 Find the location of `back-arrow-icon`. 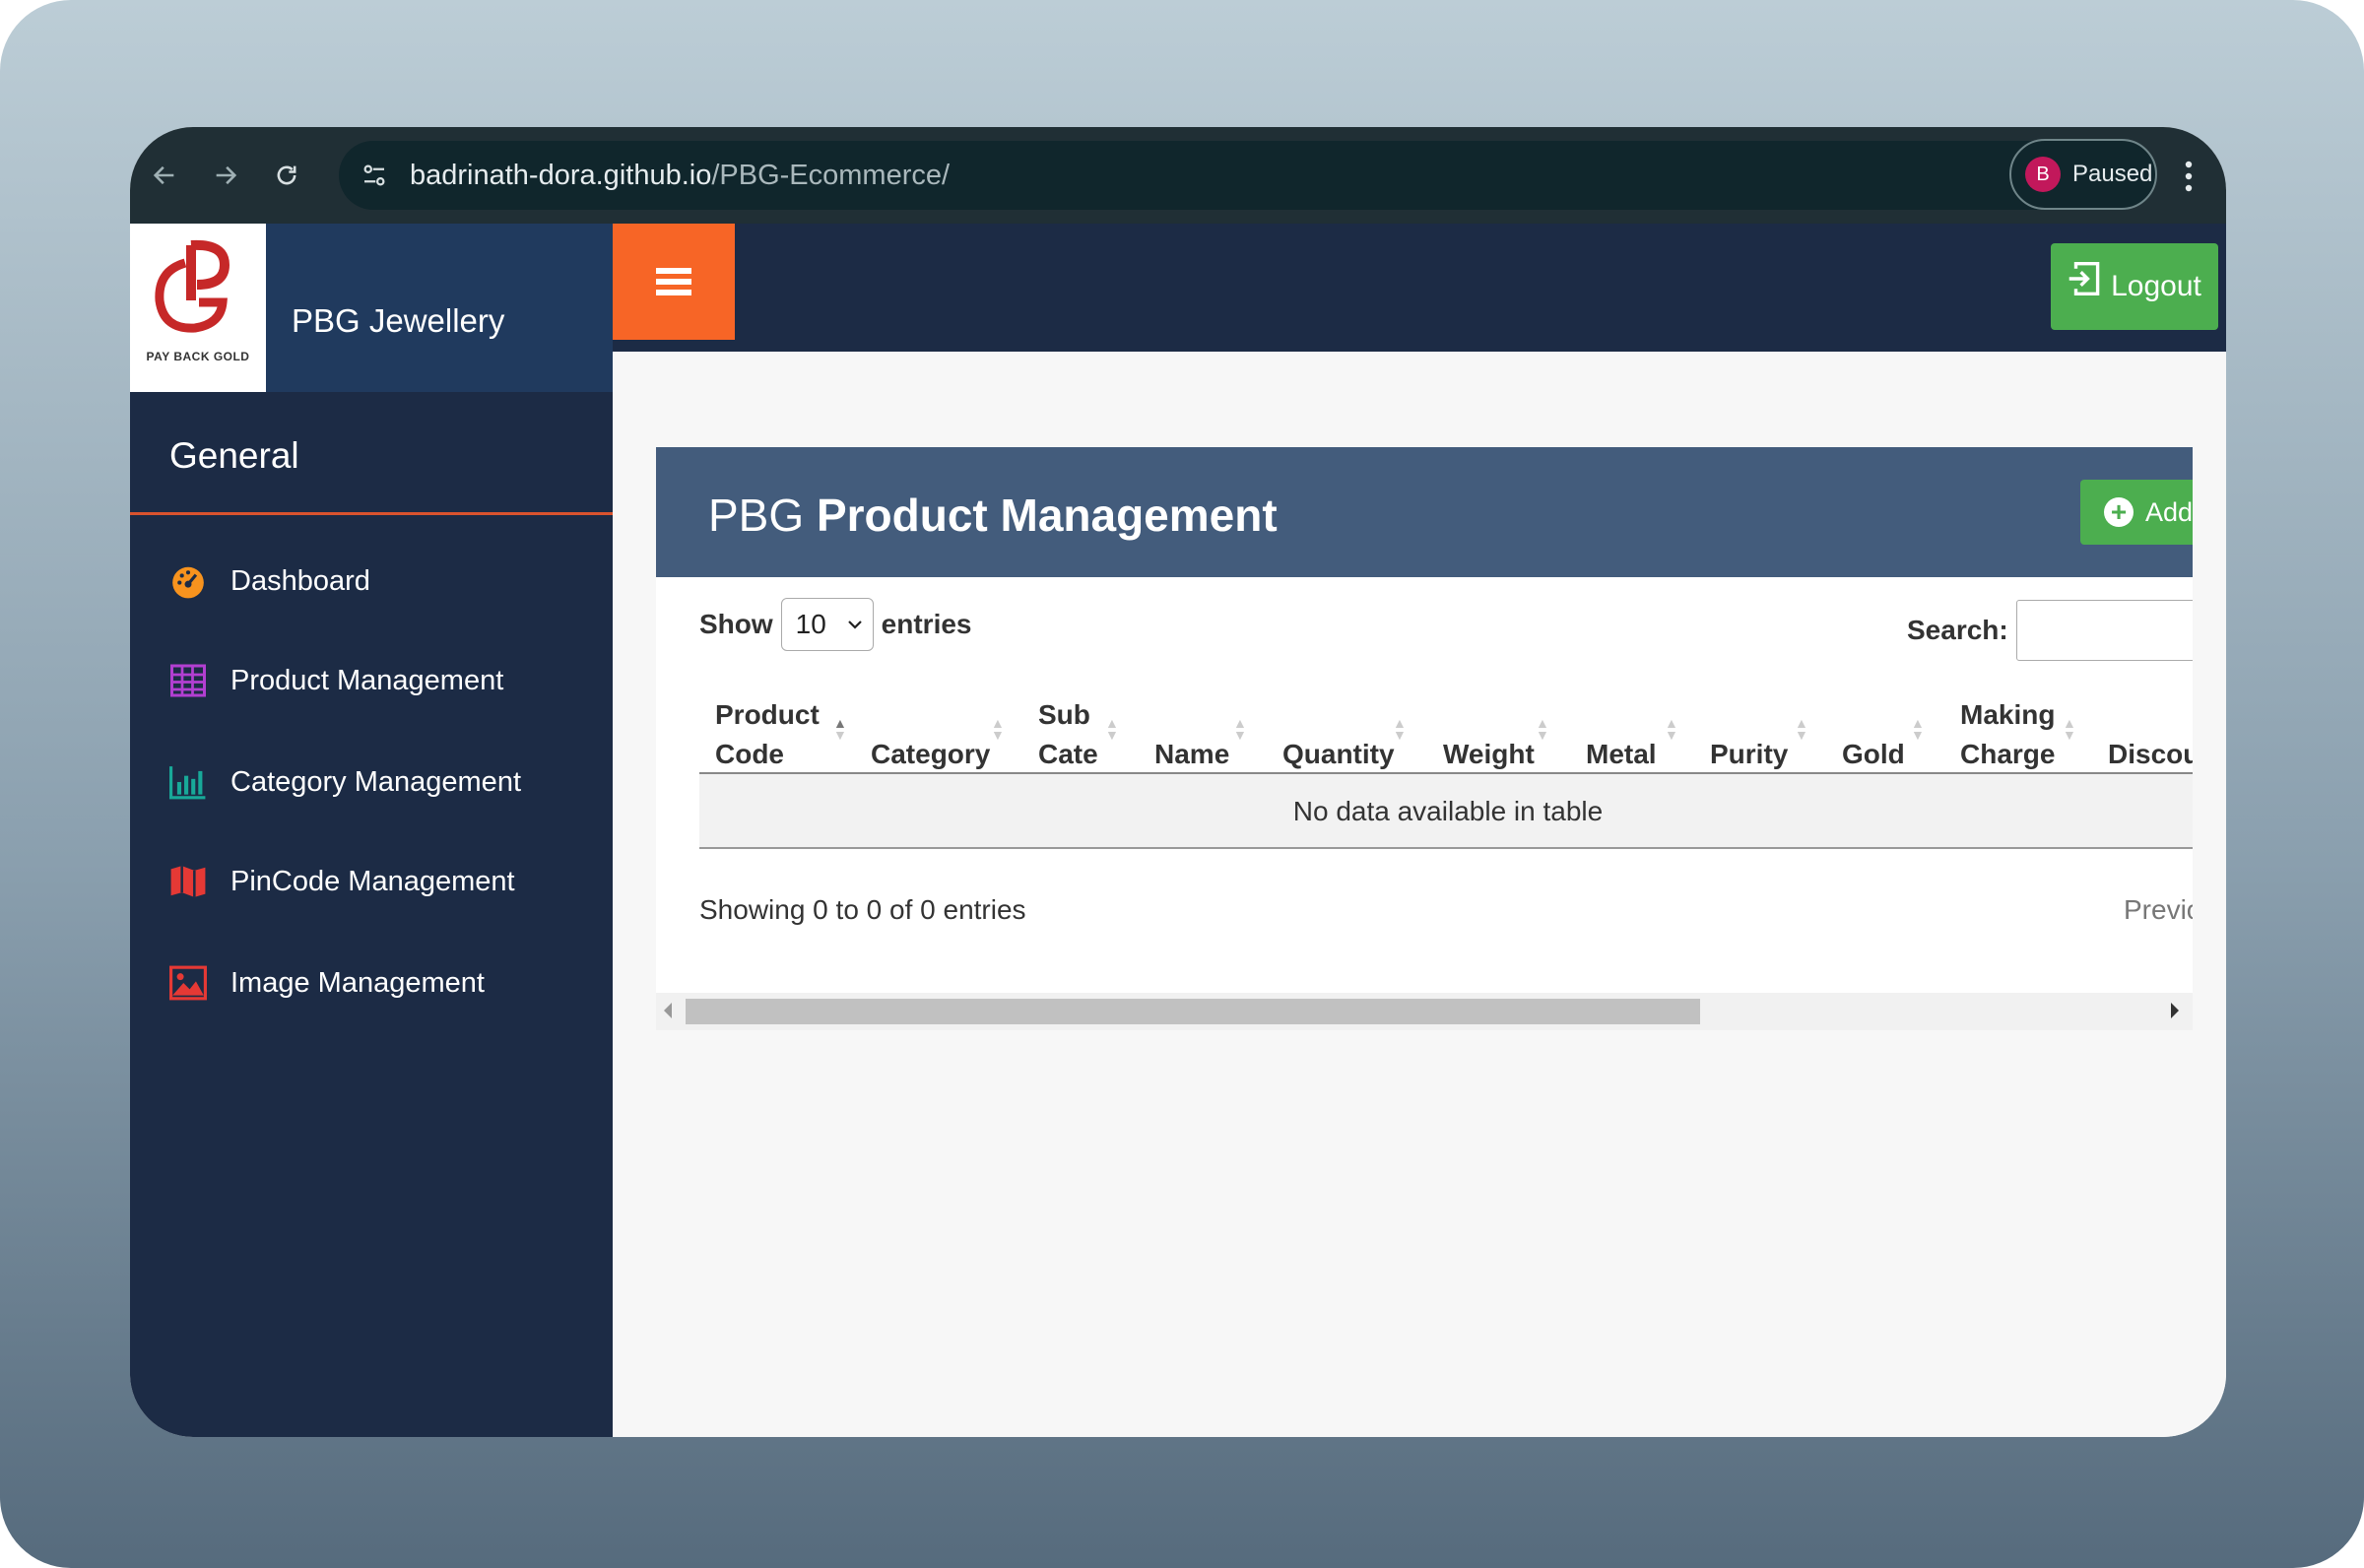

back-arrow-icon is located at coordinates (164, 176).